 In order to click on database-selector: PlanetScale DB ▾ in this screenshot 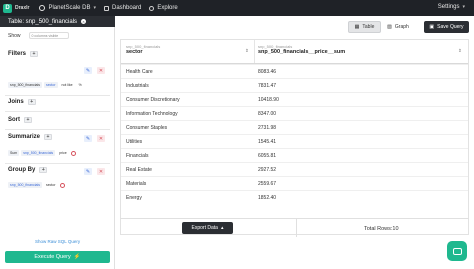, I will do `click(67, 8)`.